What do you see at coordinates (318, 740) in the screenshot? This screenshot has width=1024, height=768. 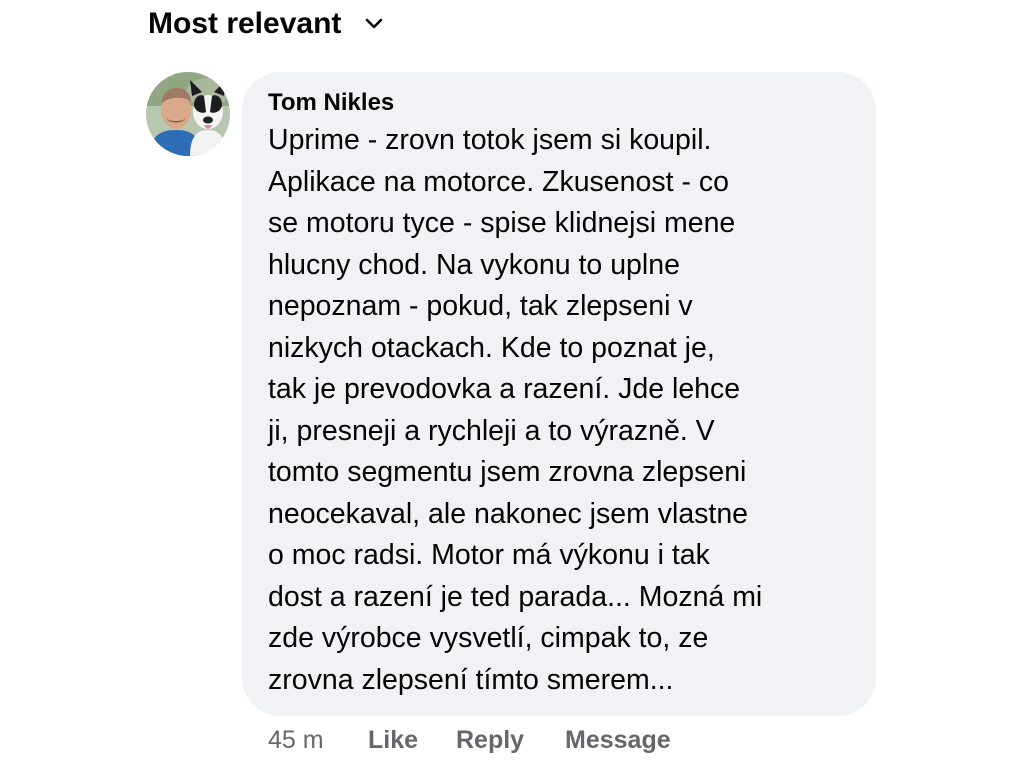 I see `comment-timestamp: 45 m` at bounding box center [318, 740].